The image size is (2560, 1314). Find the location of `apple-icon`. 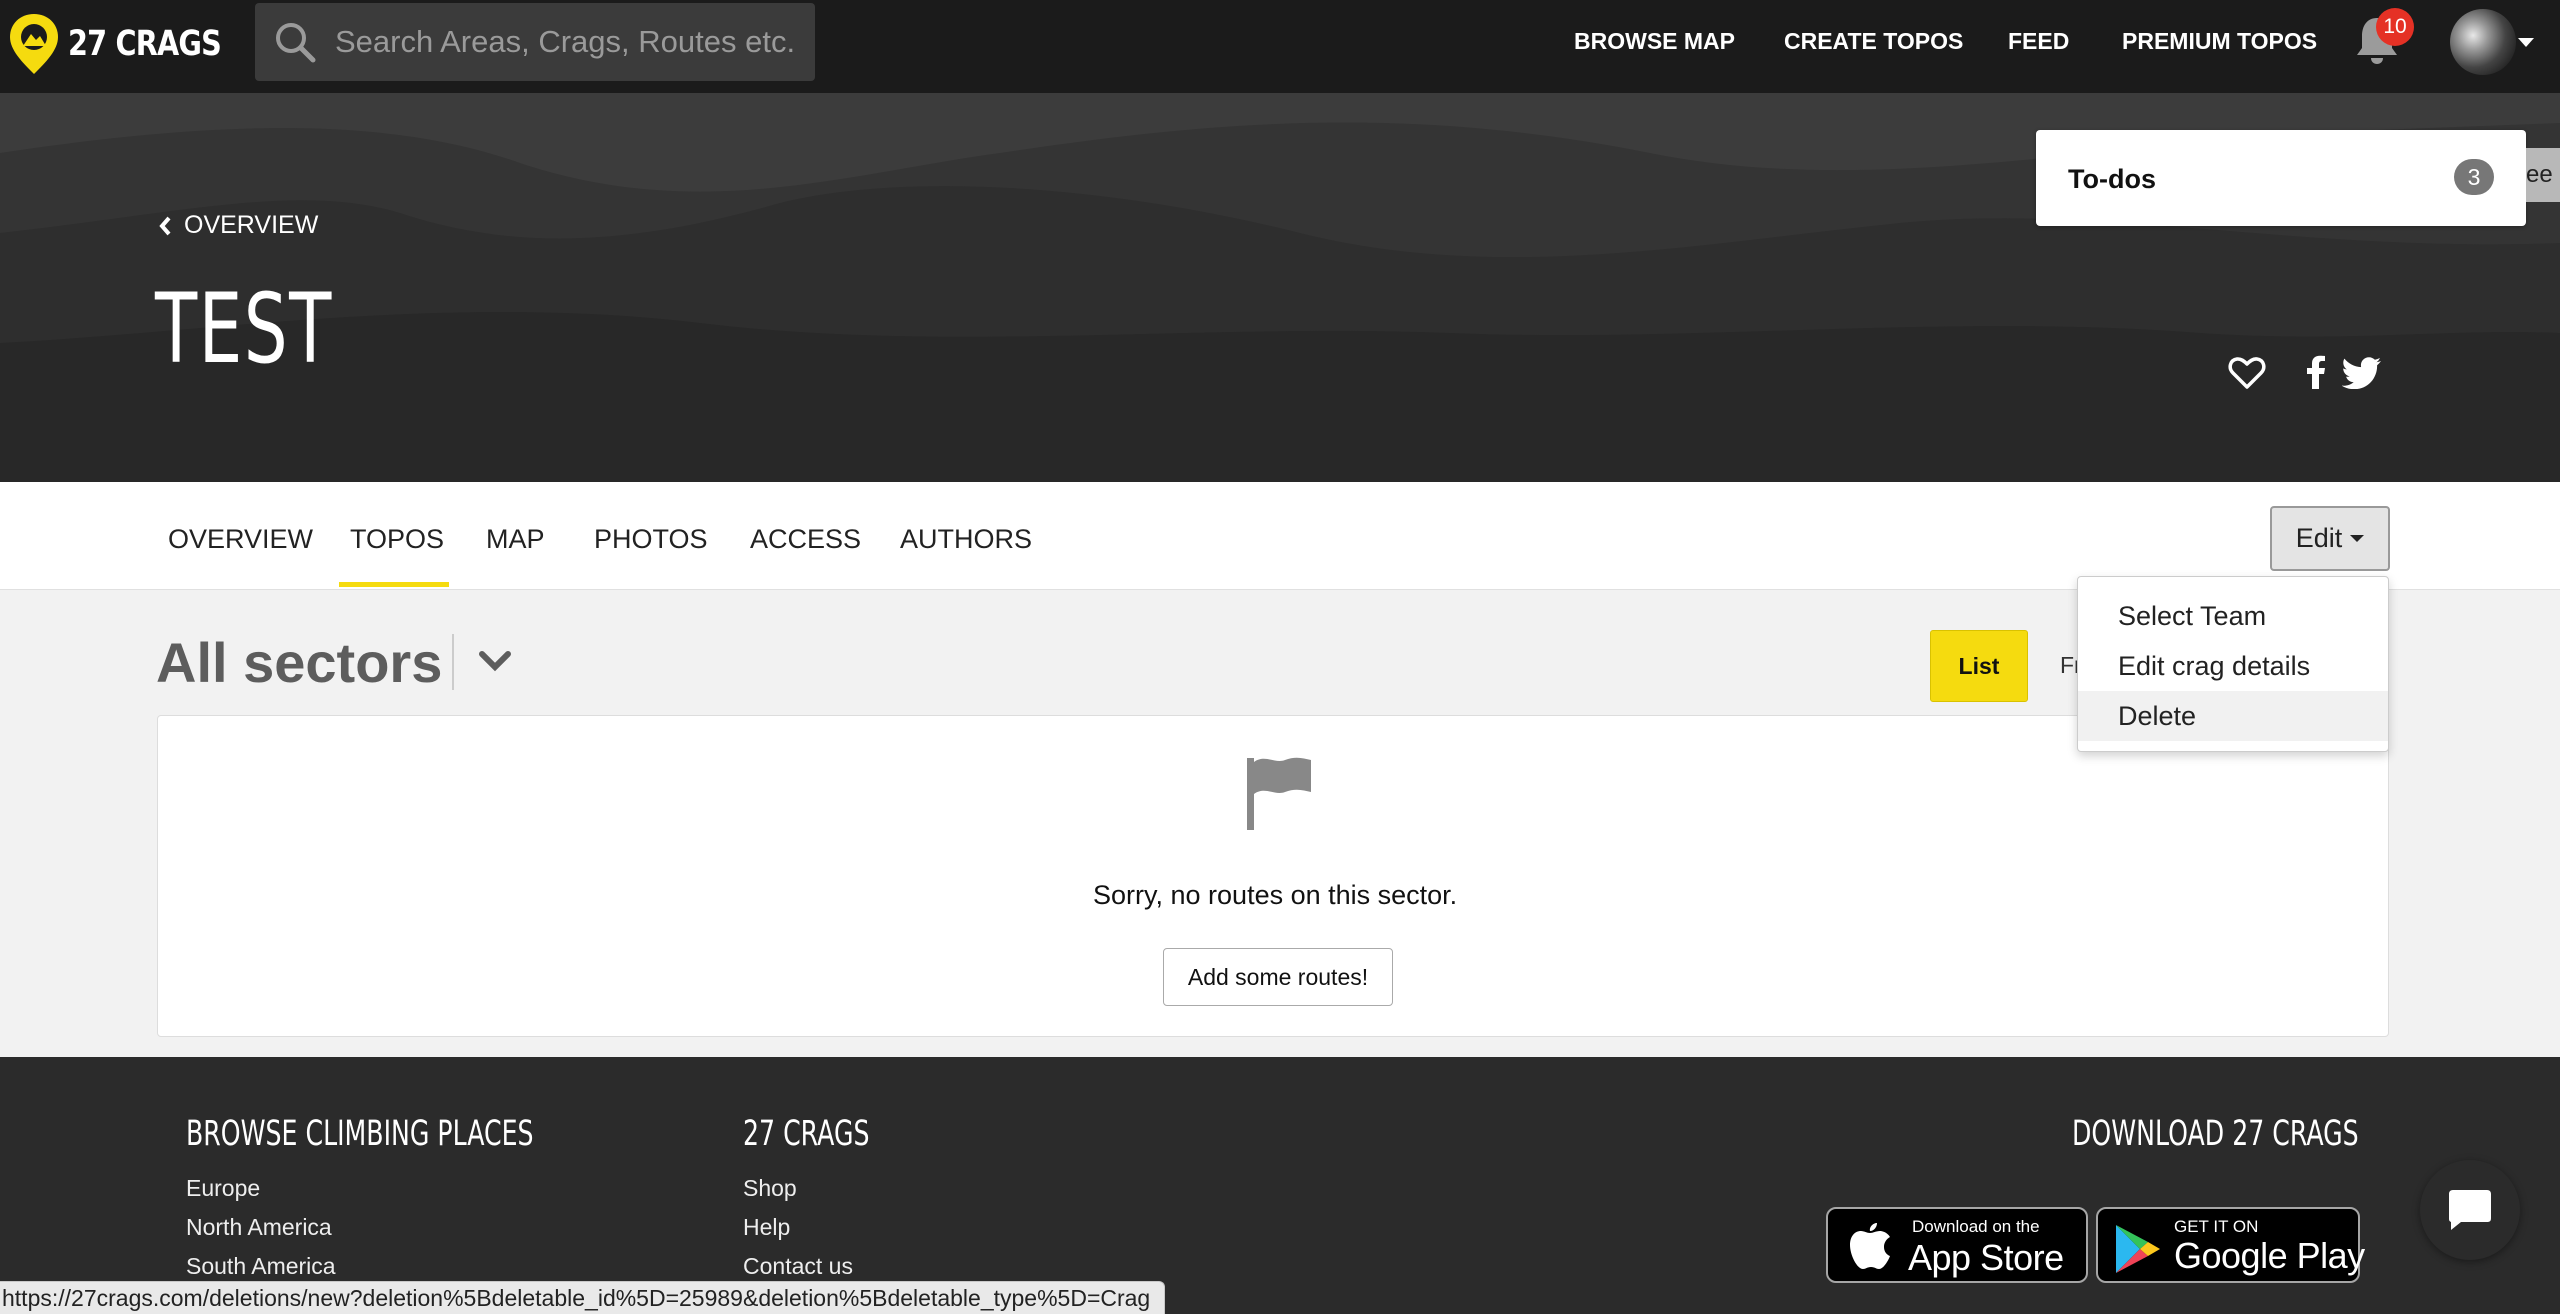

apple-icon is located at coordinates (1870, 1246).